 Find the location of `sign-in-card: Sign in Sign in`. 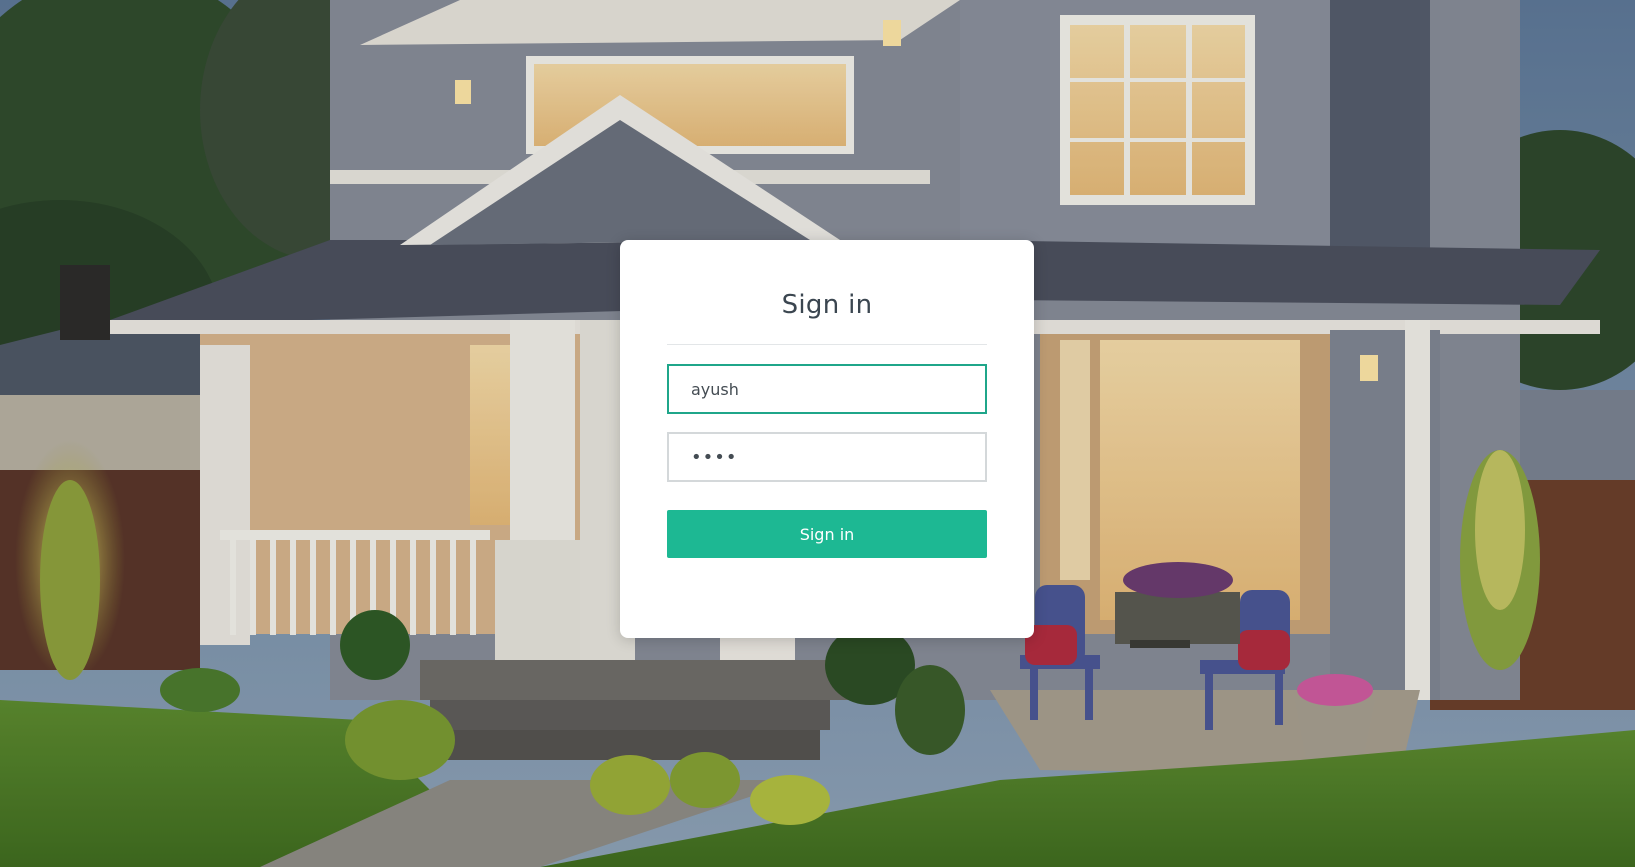

sign-in-card: Sign in Sign in is located at coordinates (827, 439).